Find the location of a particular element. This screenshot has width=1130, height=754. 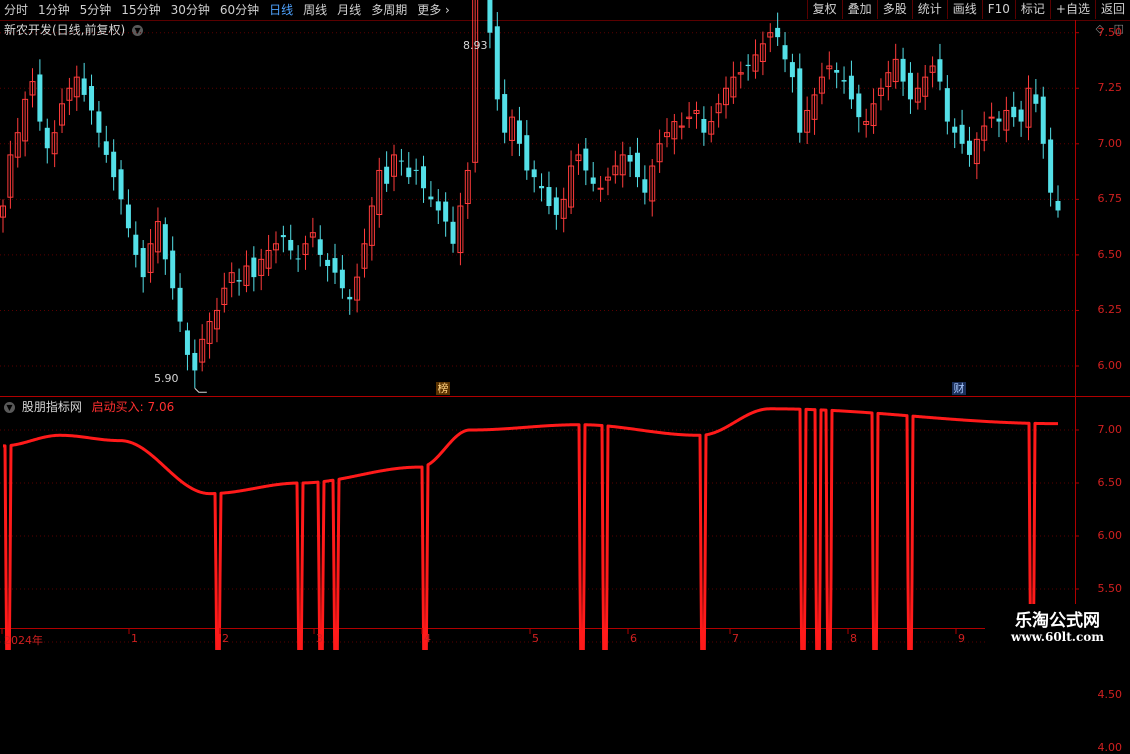

price-axis-label: 7.25 is located at coordinates (1110, 88).